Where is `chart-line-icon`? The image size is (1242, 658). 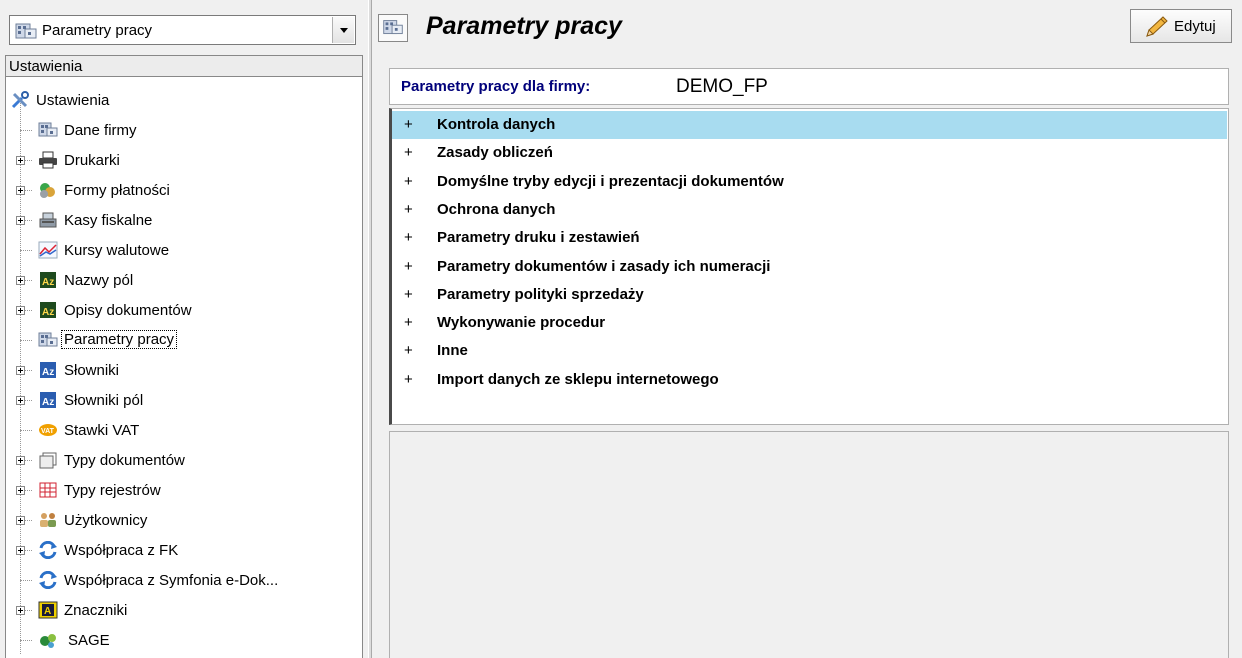 chart-line-icon is located at coordinates (48, 250).